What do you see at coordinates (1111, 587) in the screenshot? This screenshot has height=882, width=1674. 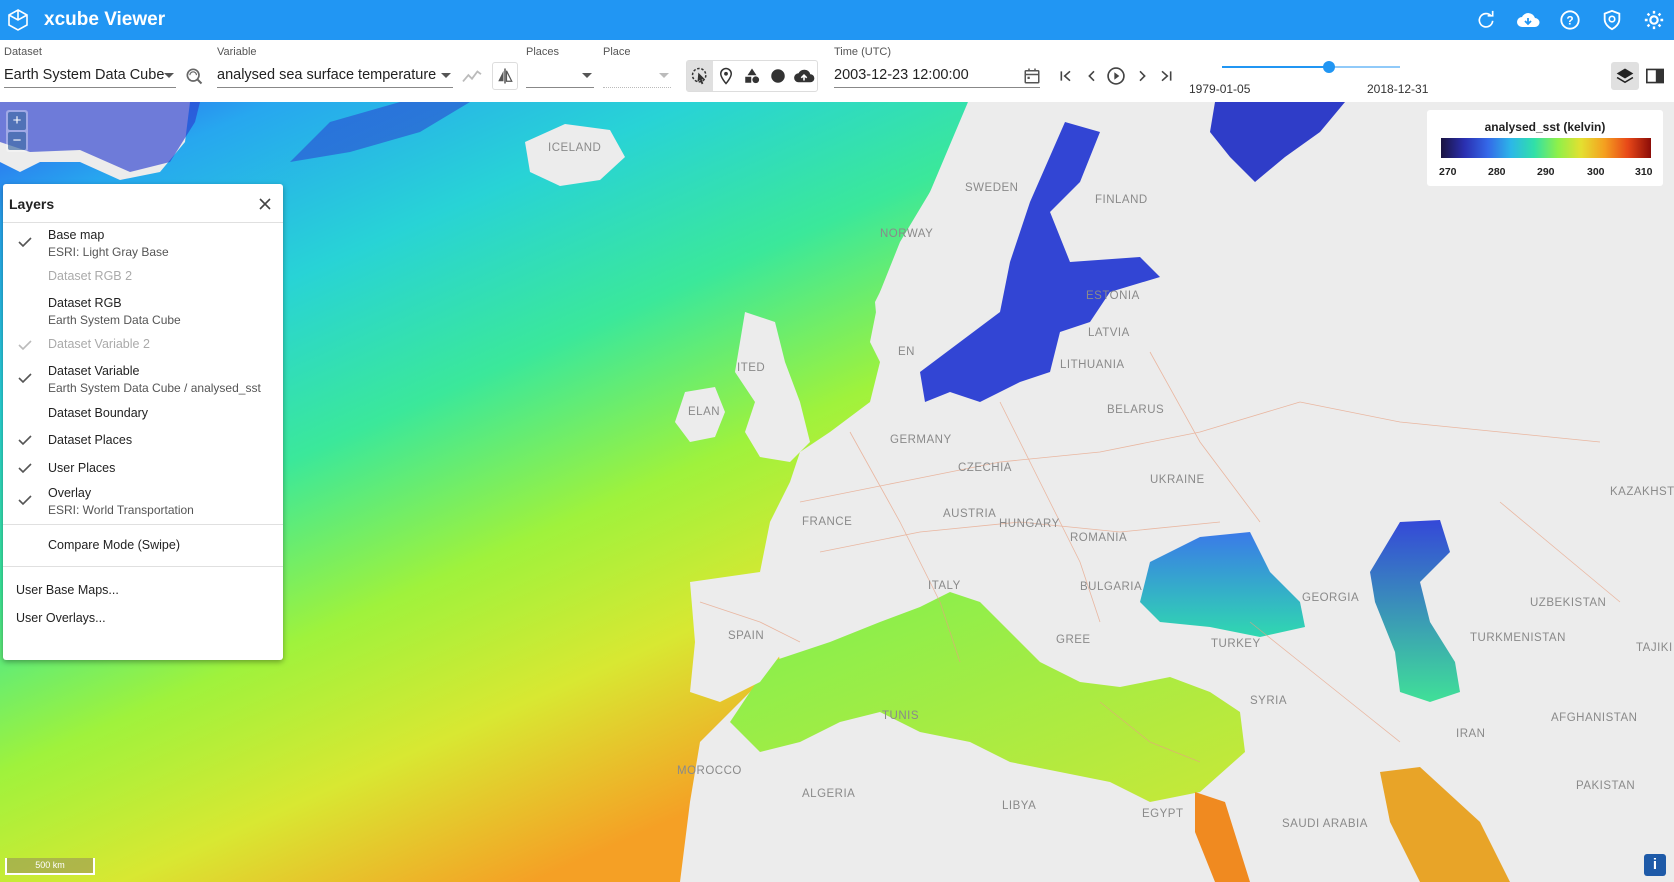 I see `map-label: BULGARIA` at bounding box center [1111, 587].